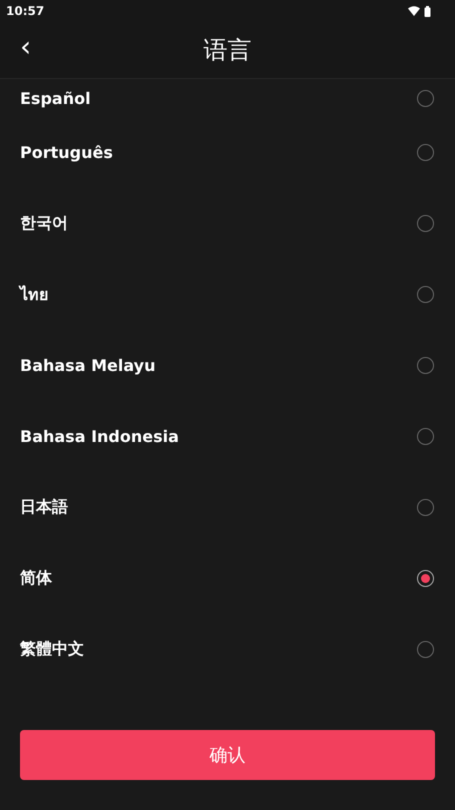 The height and width of the screenshot is (810, 455). I want to click on confirm-button: 确认, so click(227, 755).